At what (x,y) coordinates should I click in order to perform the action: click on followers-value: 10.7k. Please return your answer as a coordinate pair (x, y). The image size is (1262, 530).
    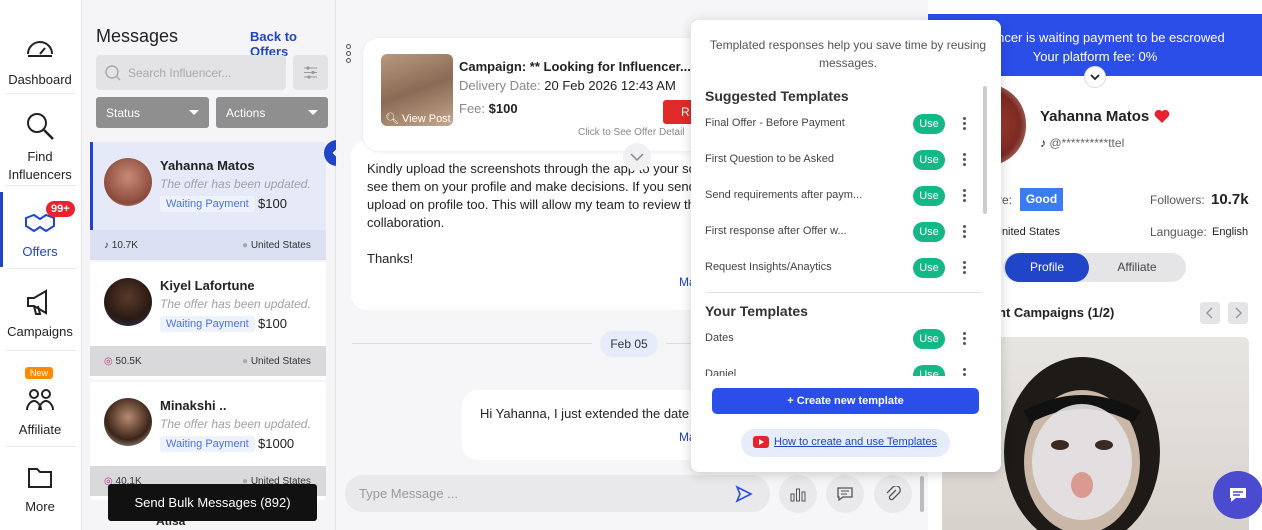
    Looking at the image, I should click on (1230, 199).